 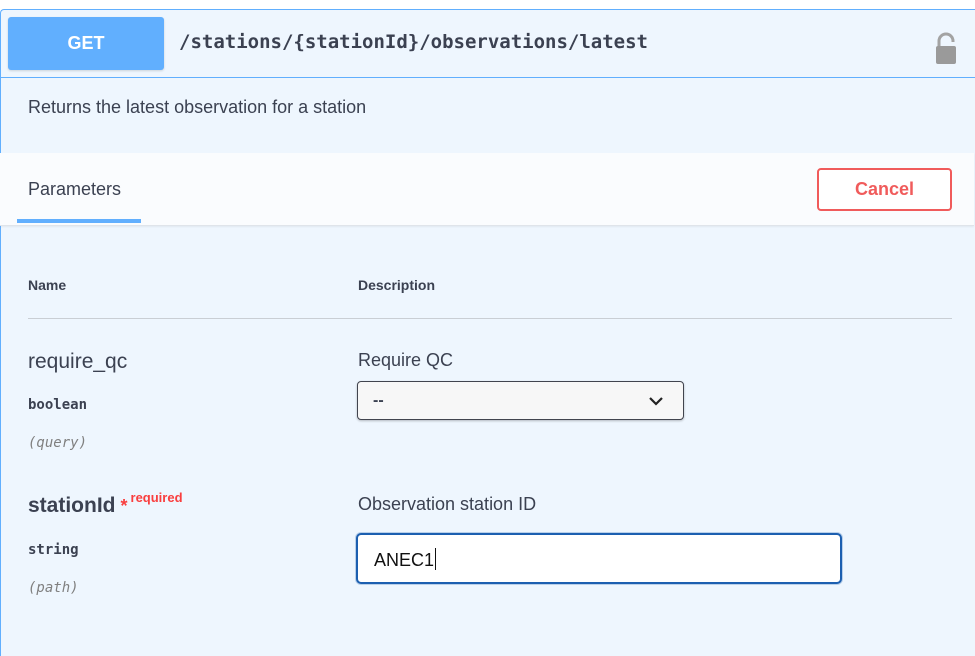 I want to click on param-name-stationid-text: stationId, so click(x=72, y=505).